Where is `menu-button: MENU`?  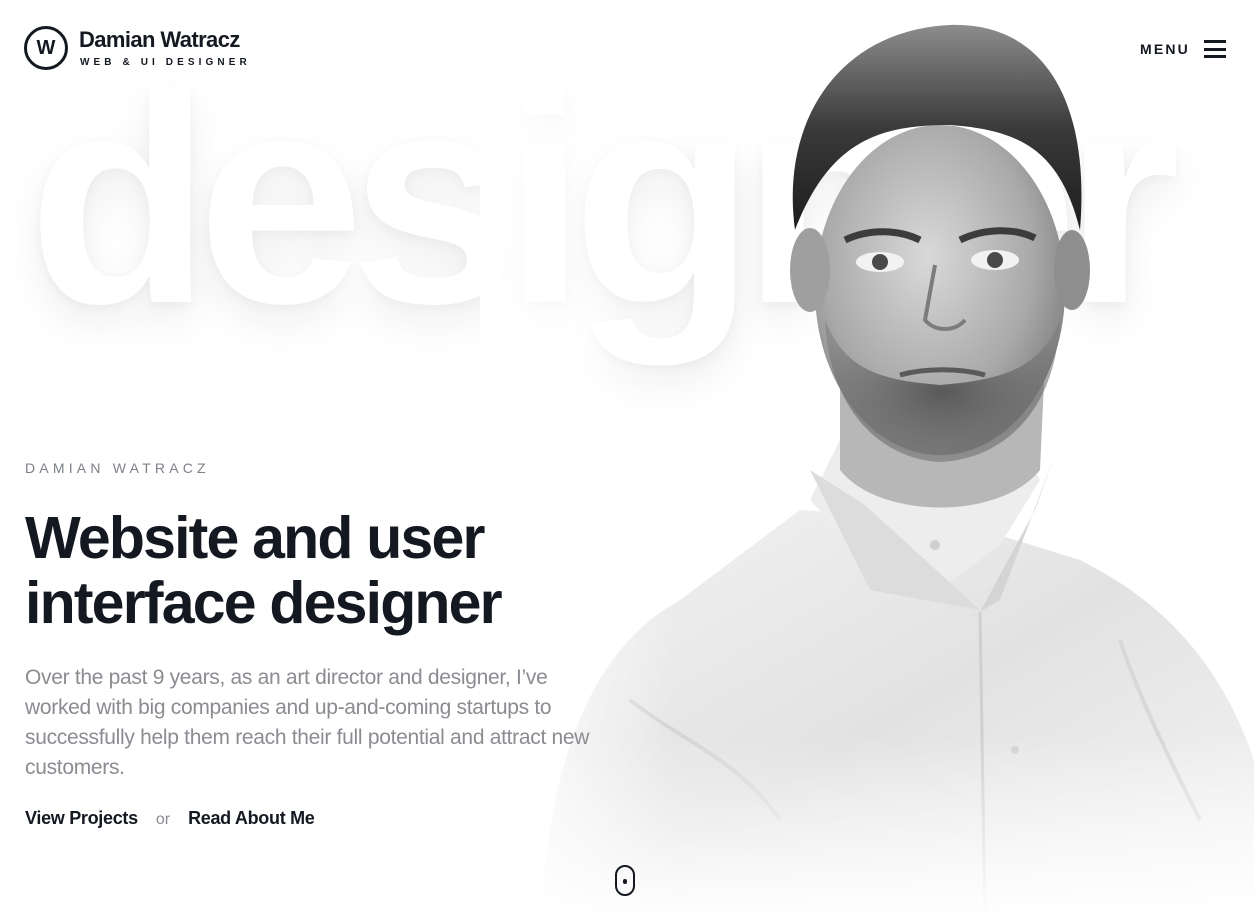 menu-button: MENU is located at coordinates (1183, 49).